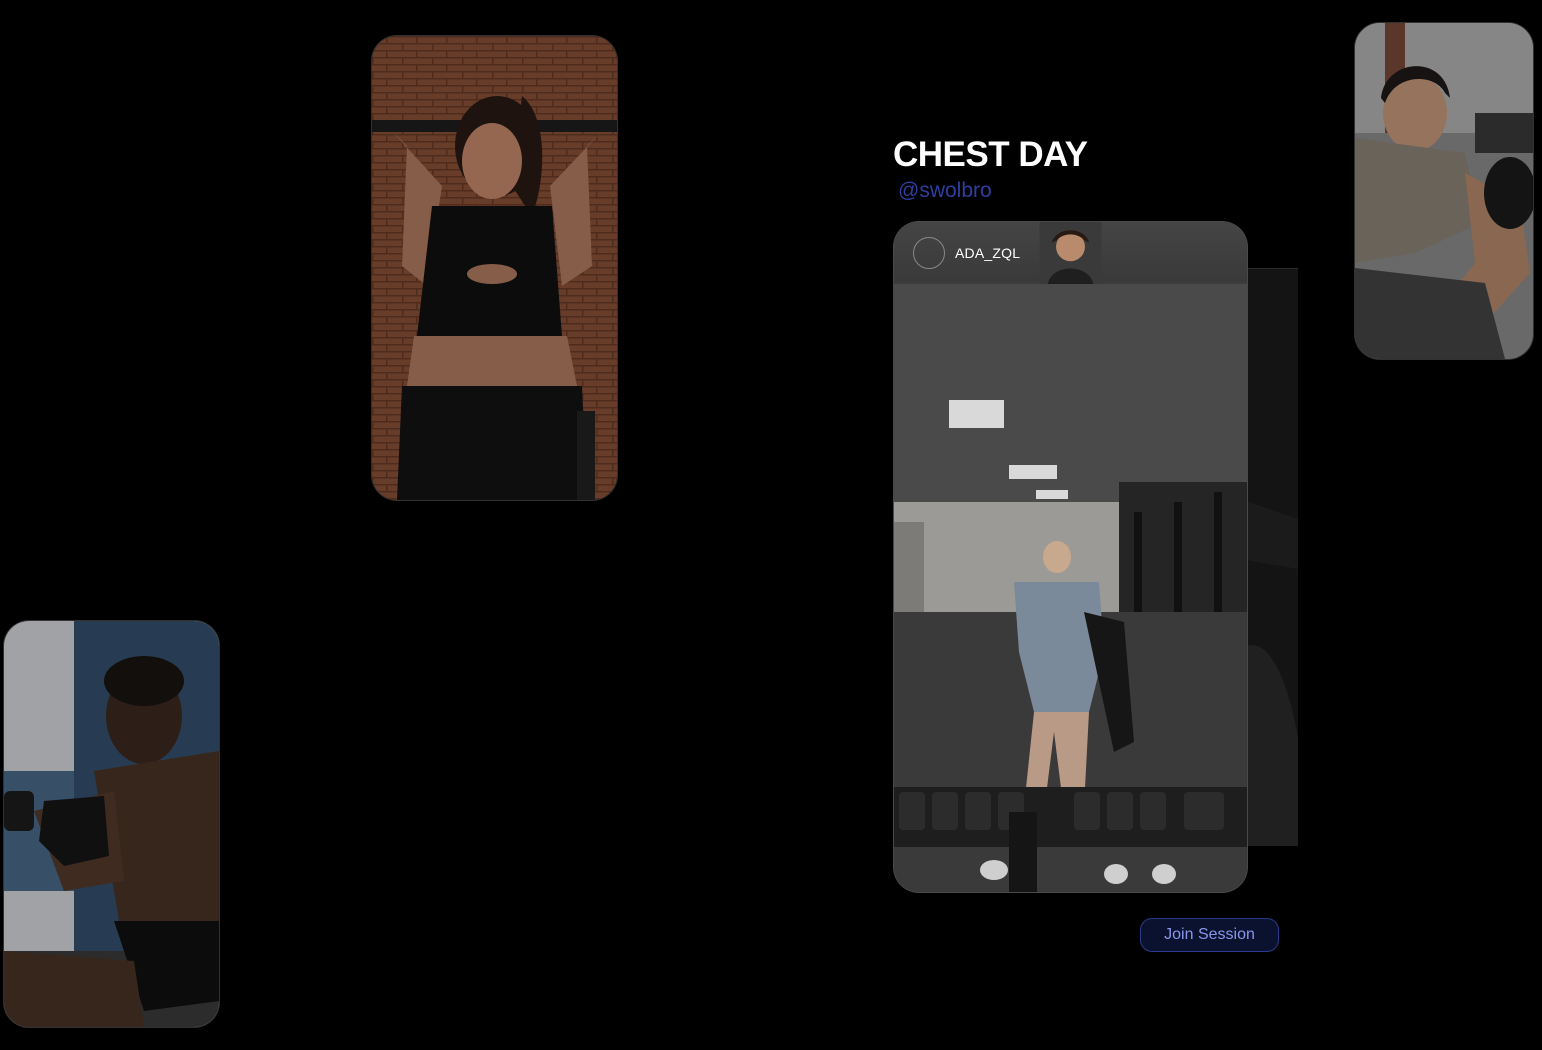  I want to click on session-handle: @swolbro, so click(945, 191).